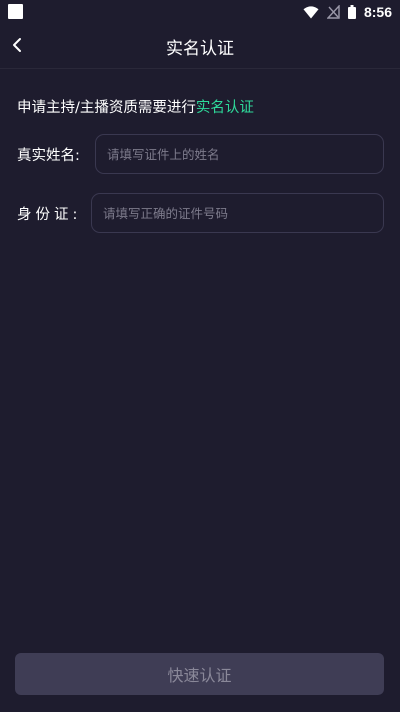 The width and height of the screenshot is (400, 712). Describe the element at coordinates (199, 674) in the screenshot. I see `submit-button: 快速认证` at that location.